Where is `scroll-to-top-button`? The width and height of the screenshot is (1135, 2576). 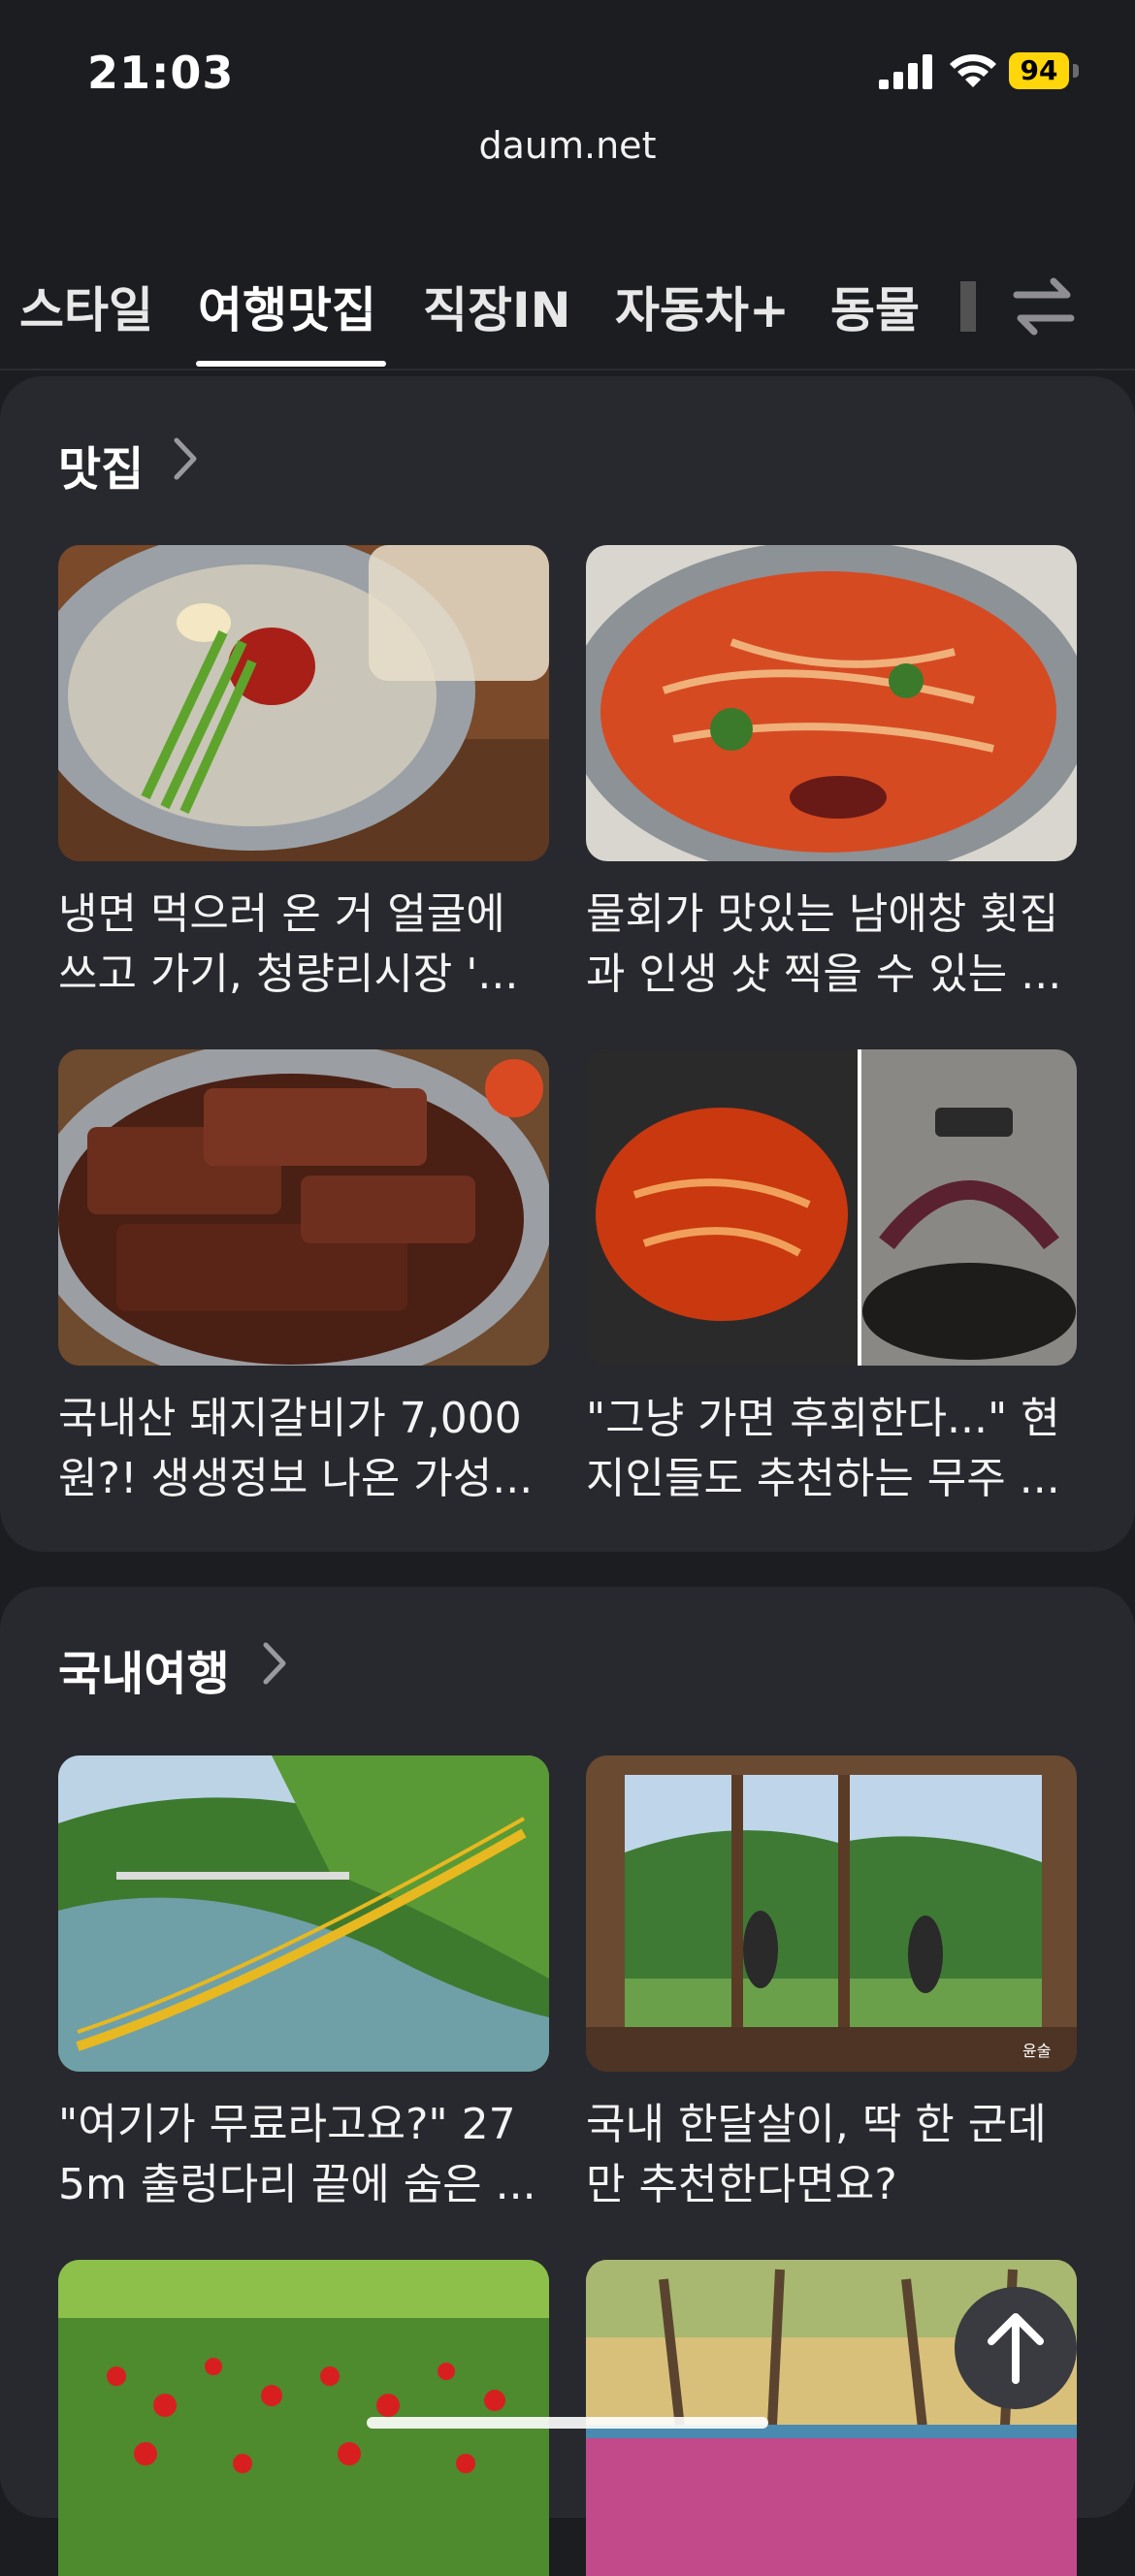
scroll-to-top-button is located at coordinates (1016, 2348).